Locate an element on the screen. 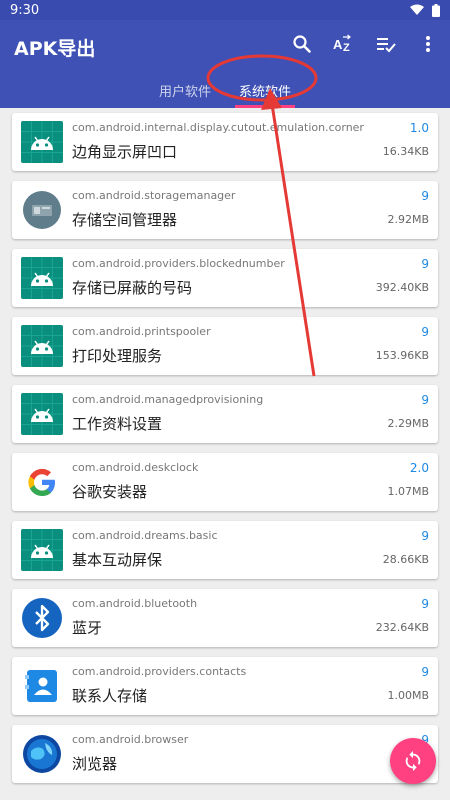 Image resolution: width=450 pixels, height=800 pixels. app-size: 392.40KB is located at coordinates (402, 287).